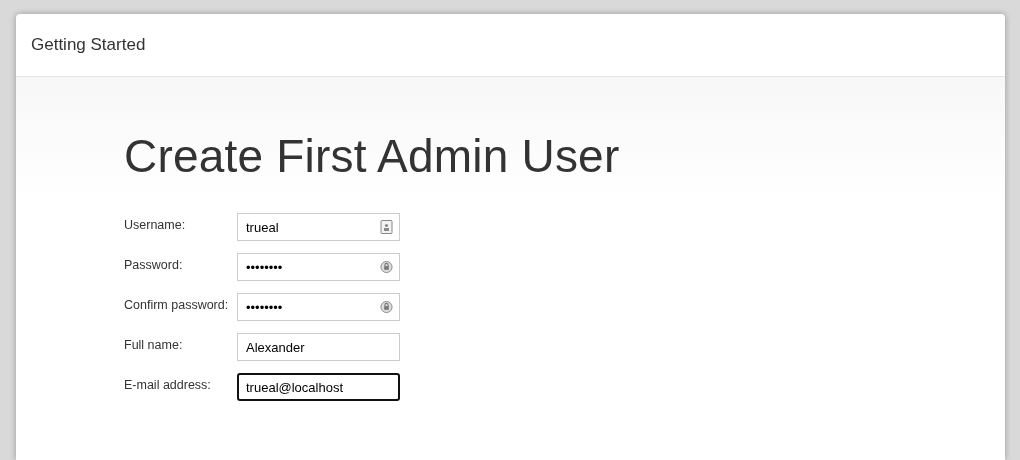  I want to click on input-field: trueal@localhost, so click(318, 387).